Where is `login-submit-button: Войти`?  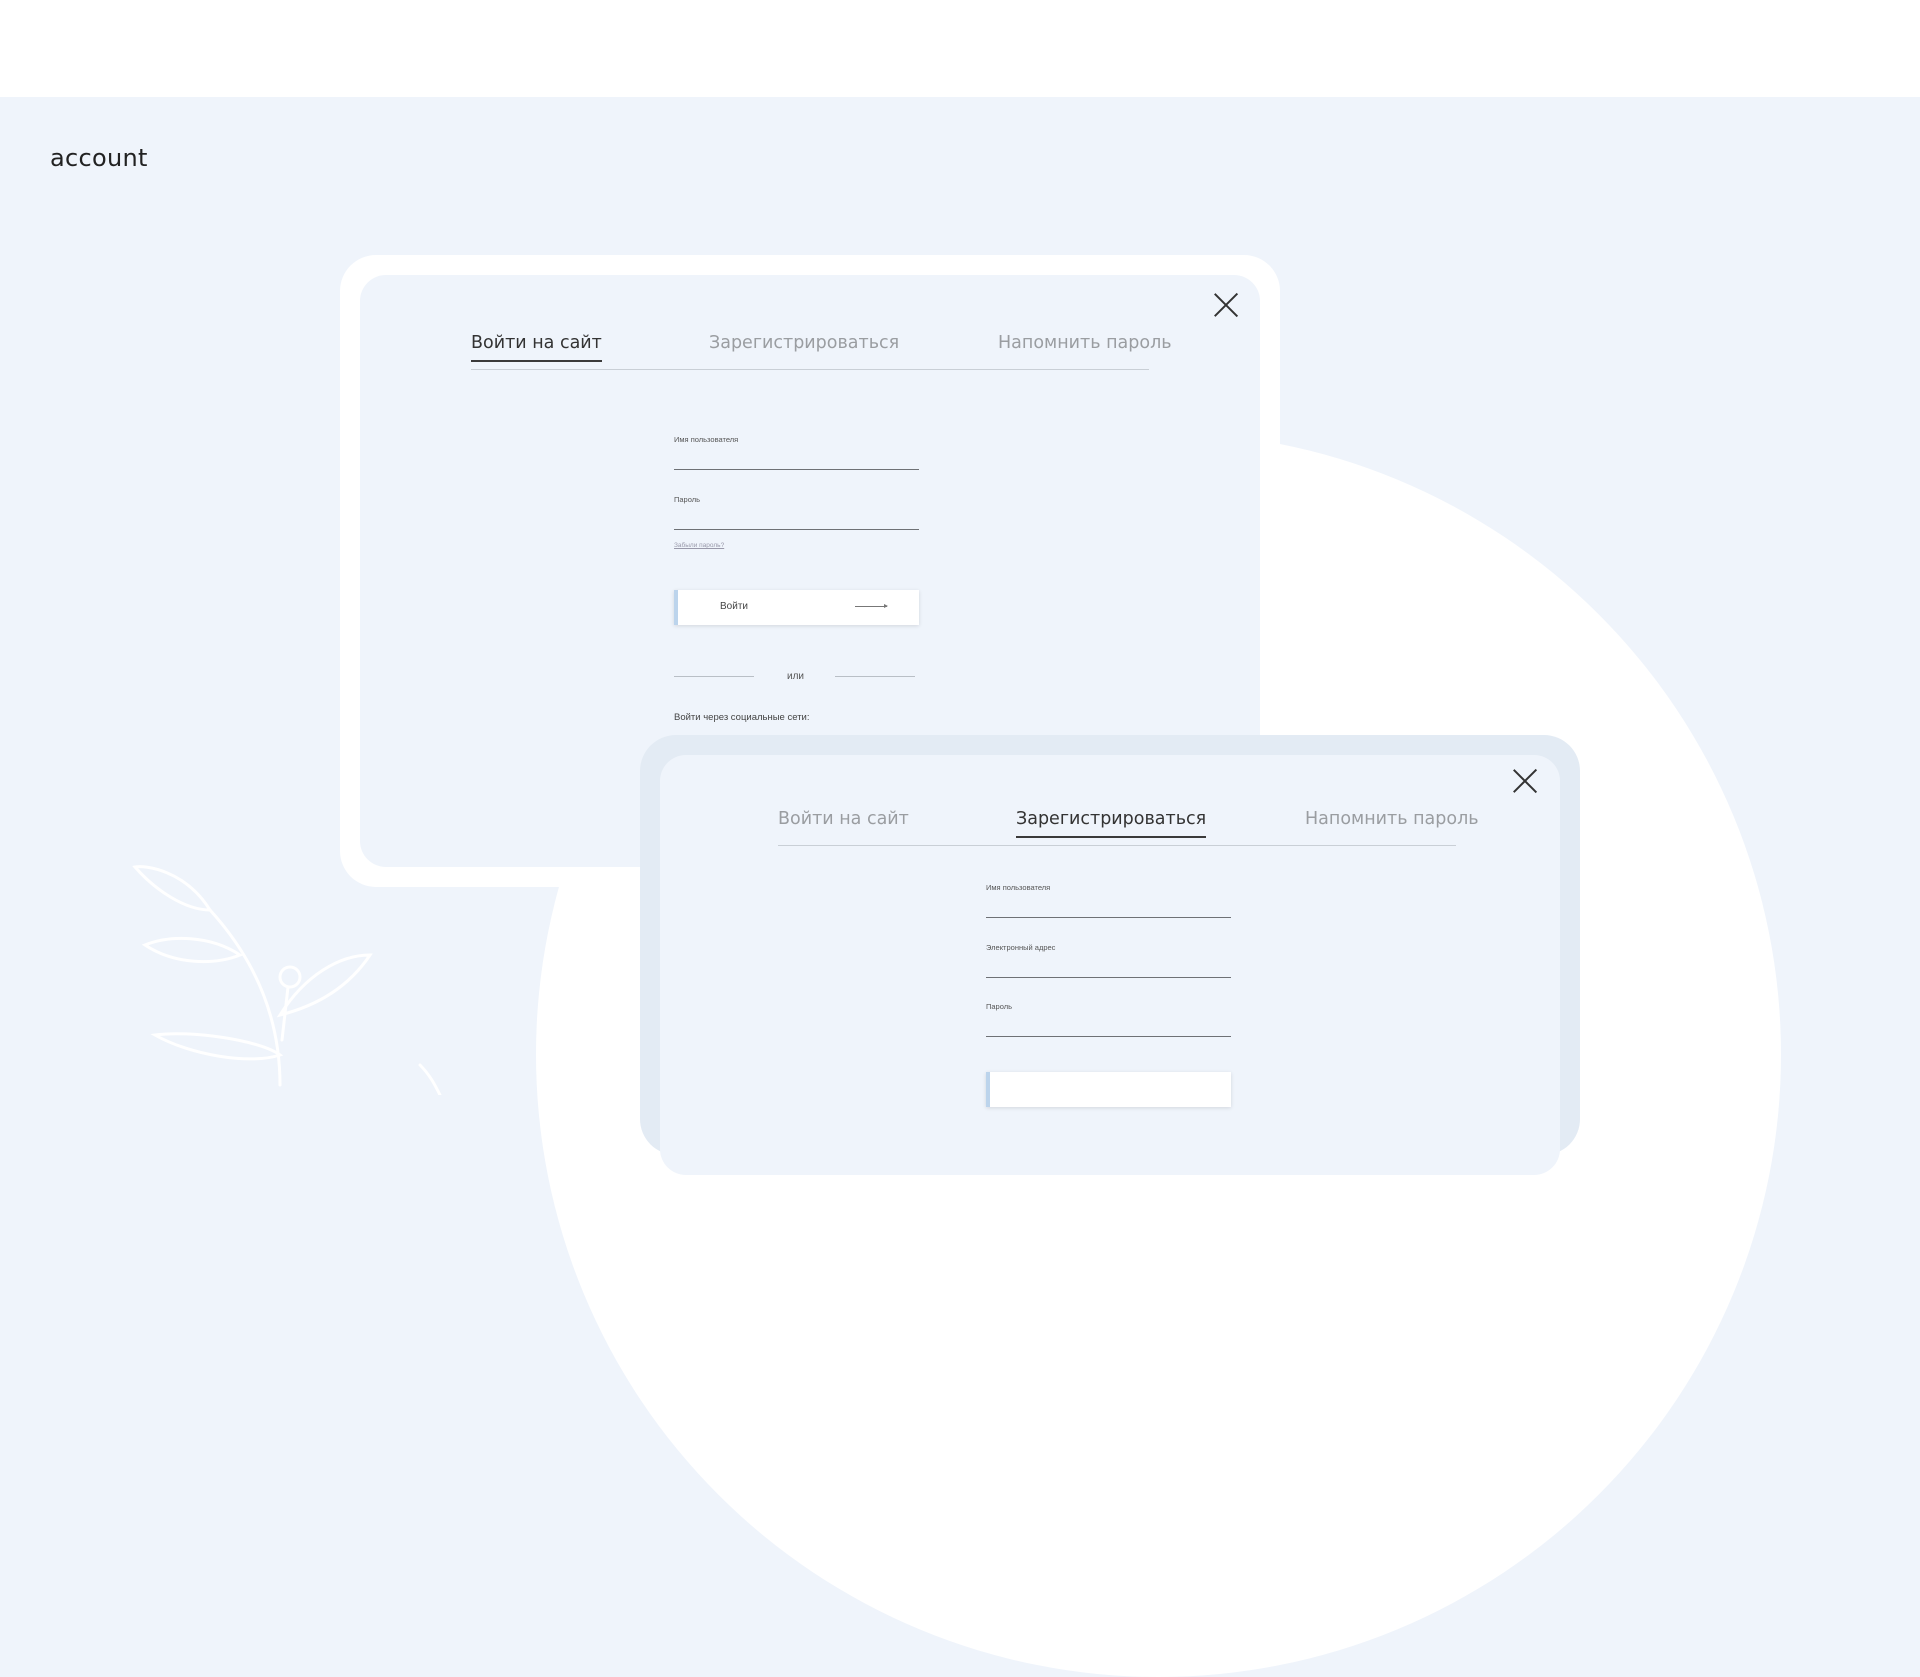 login-submit-button: Войти is located at coordinates (796, 607).